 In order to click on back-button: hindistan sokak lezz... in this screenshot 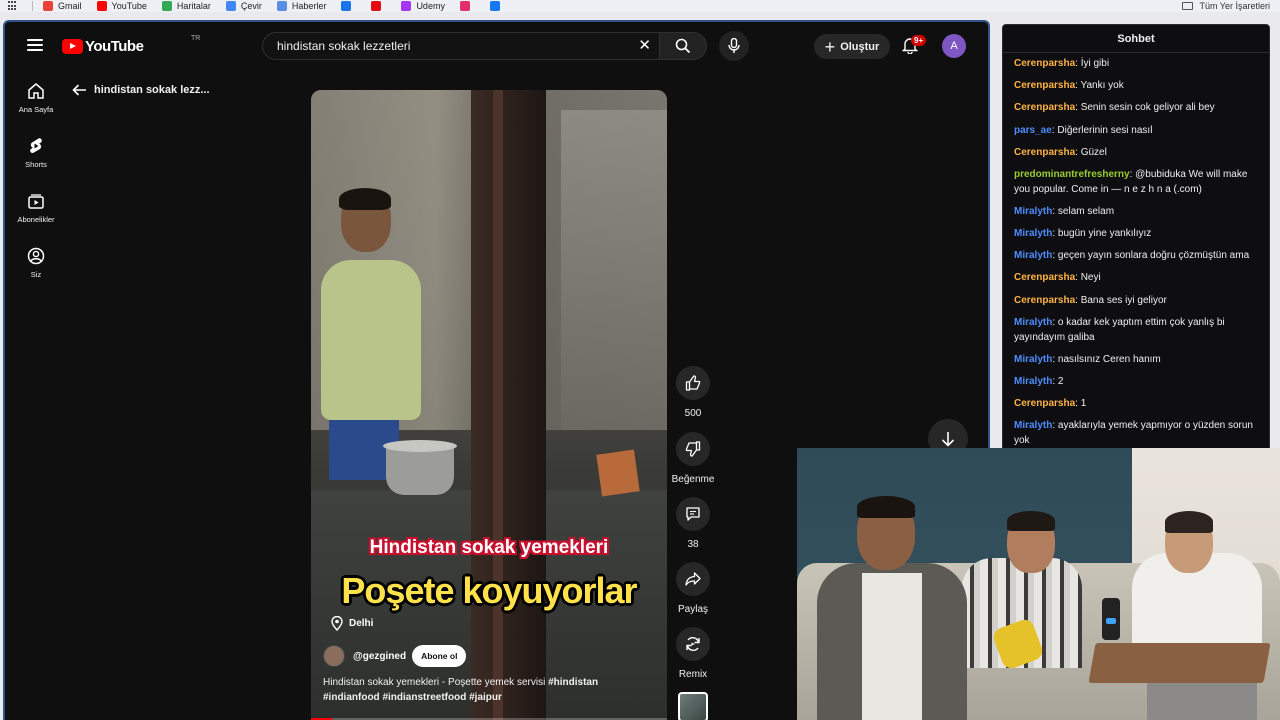, I will do `click(141, 90)`.